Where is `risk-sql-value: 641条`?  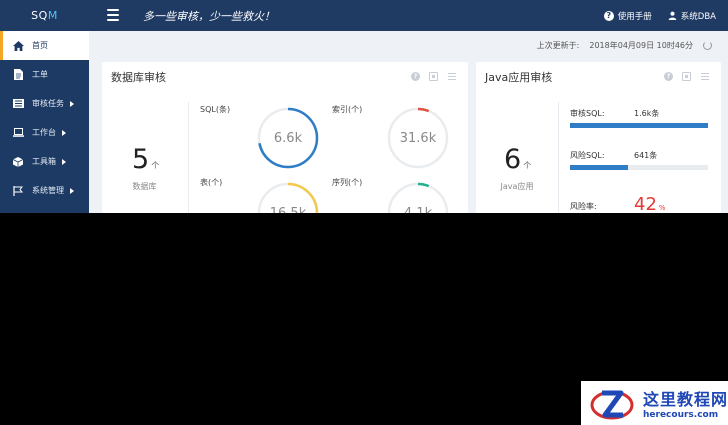
risk-sql-value: 641条 is located at coordinates (646, 155).